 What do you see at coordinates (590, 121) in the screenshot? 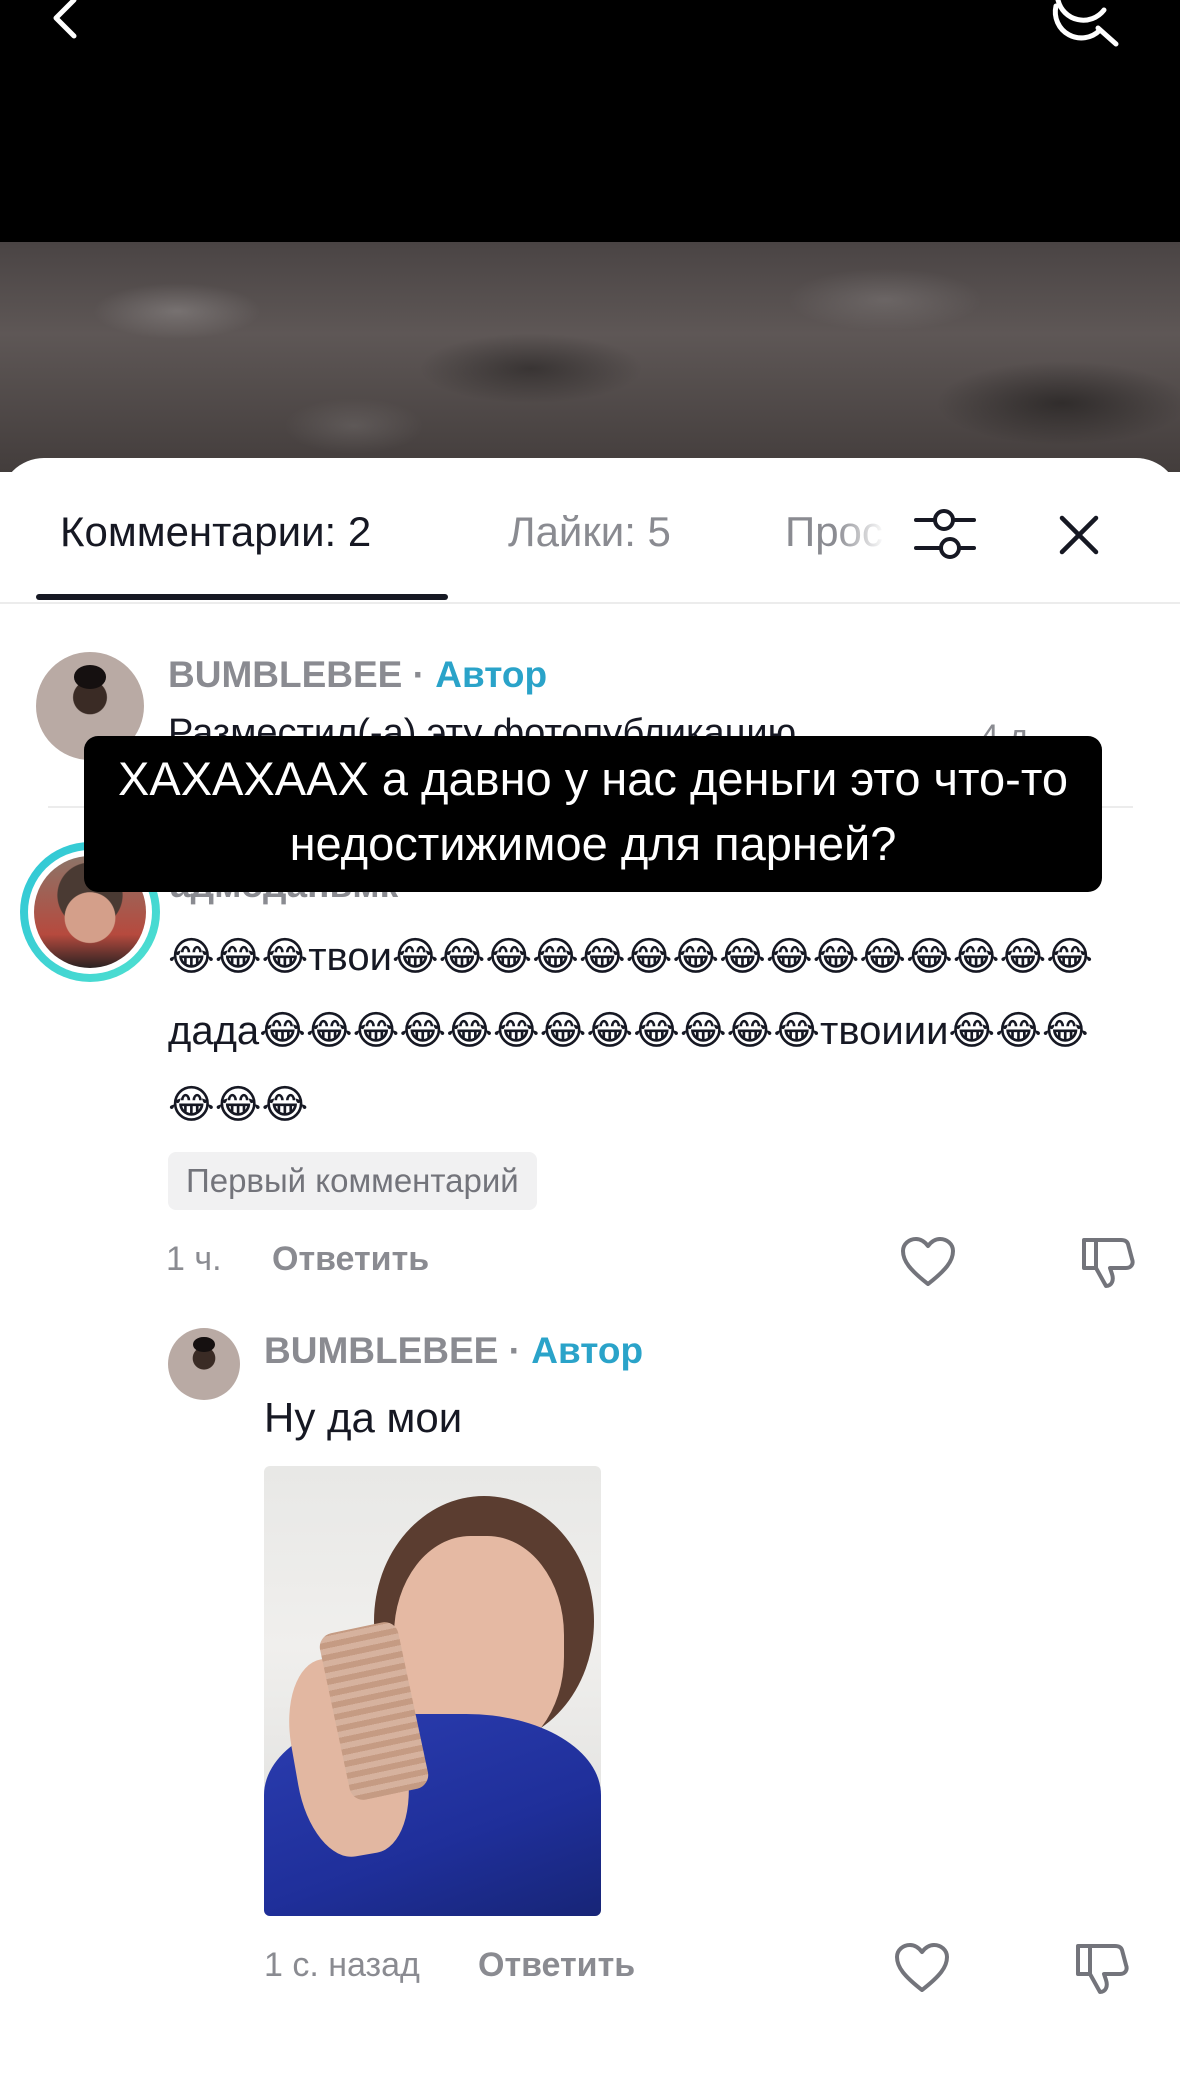
I see `top-bar` at bounding box center [590, 121].